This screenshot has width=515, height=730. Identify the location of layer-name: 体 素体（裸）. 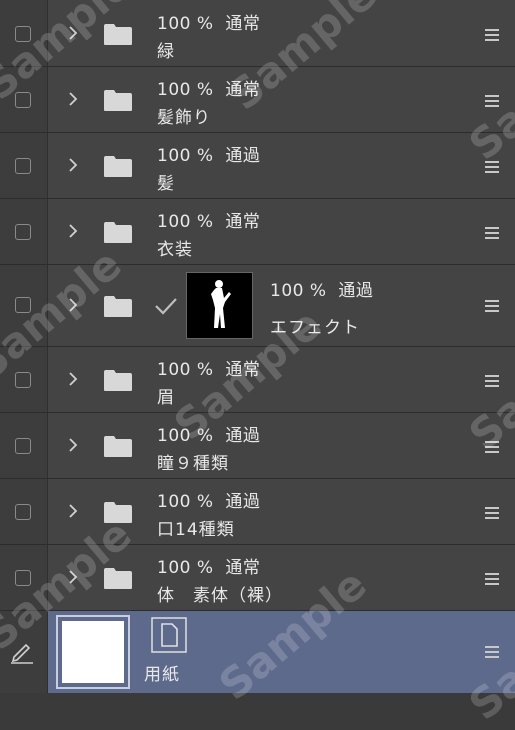
(220, 596).